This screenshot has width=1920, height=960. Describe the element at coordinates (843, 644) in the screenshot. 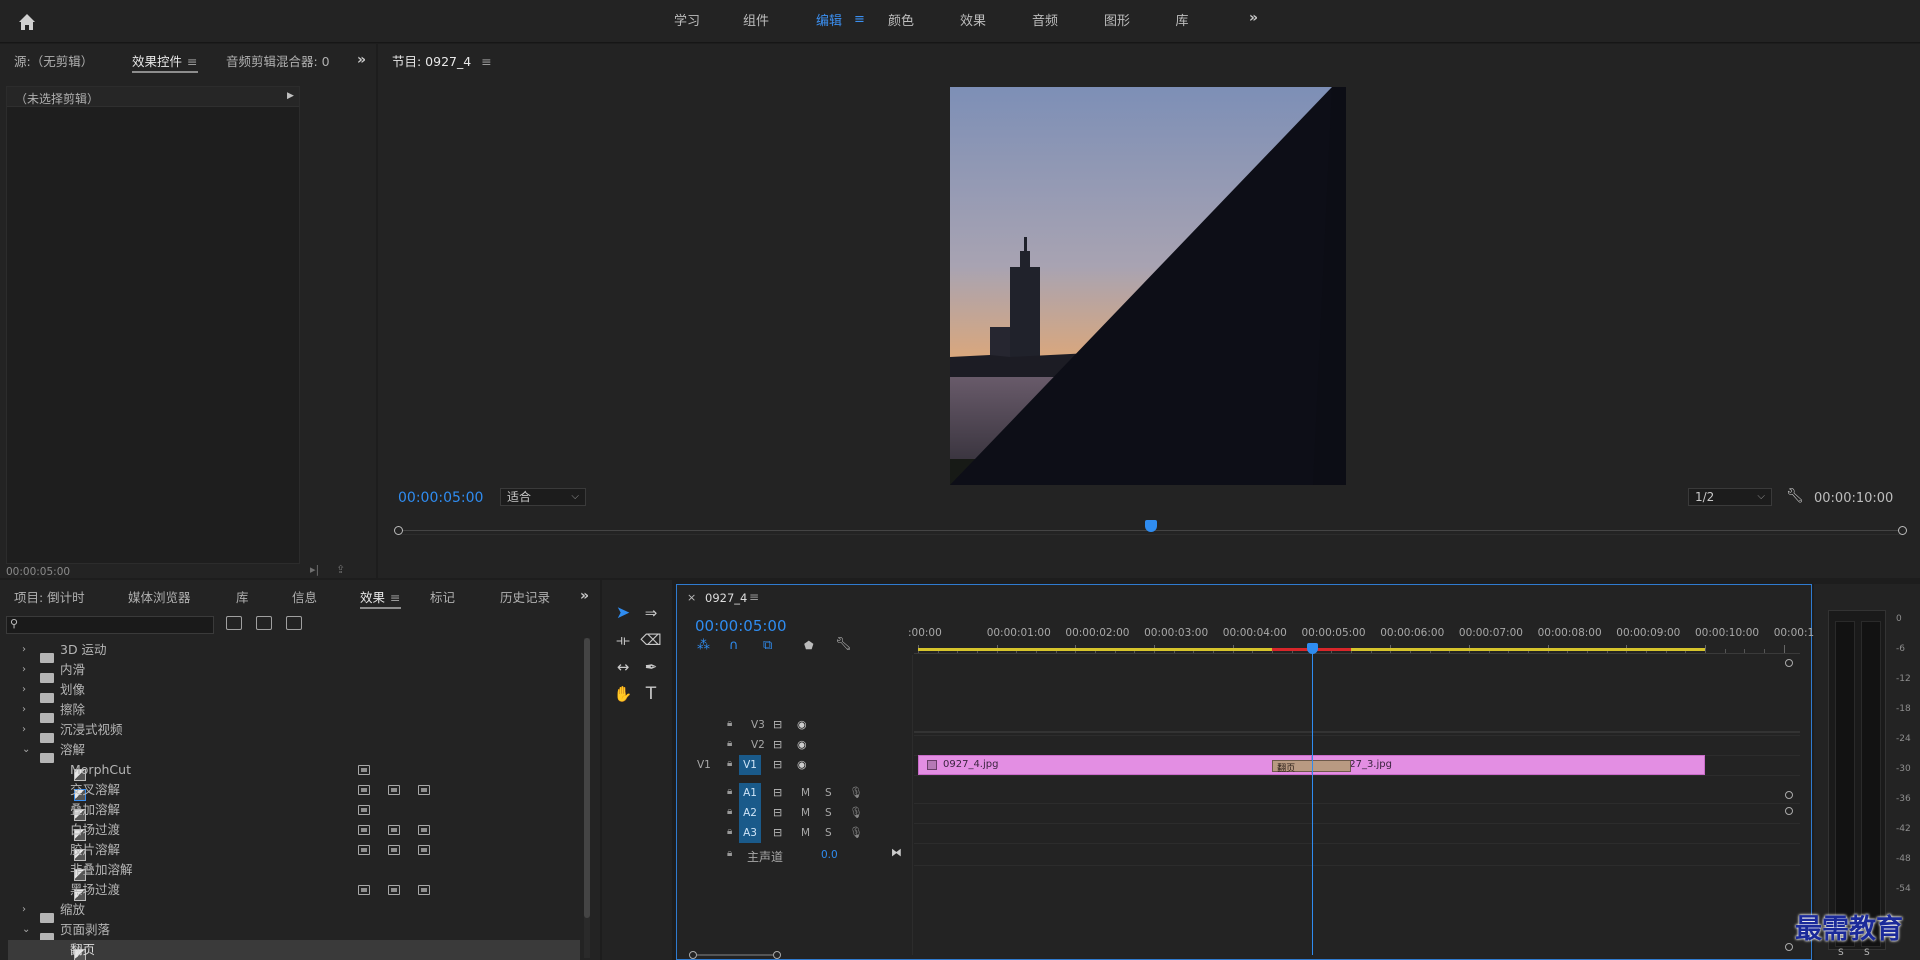

I see `timeline-settings-wrench-icon: 🔧︎` at that location.